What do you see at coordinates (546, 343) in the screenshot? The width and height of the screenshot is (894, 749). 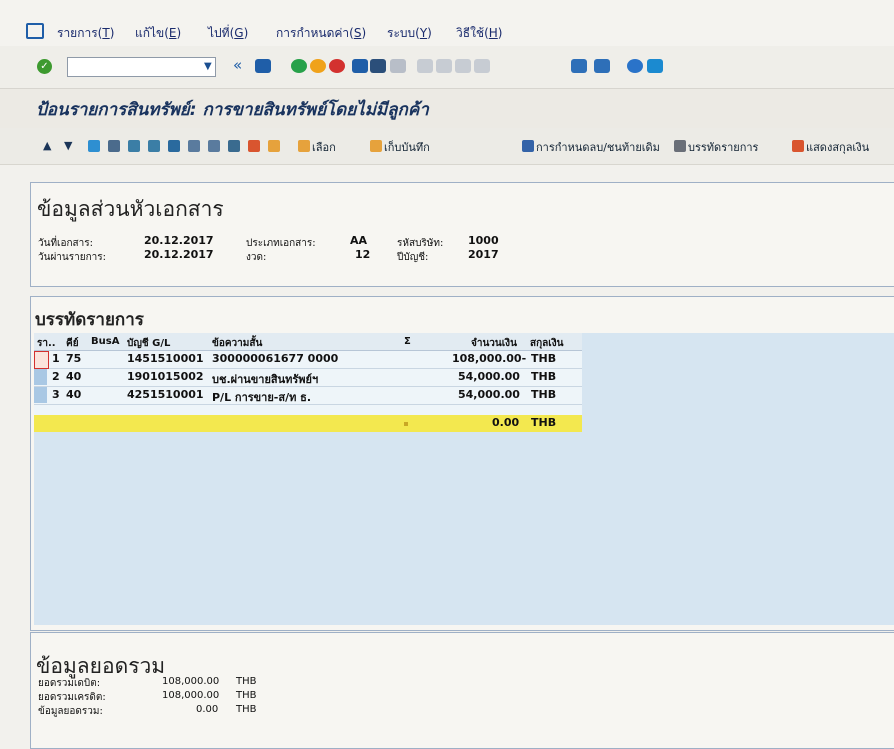 I see `col-currency: สกุลเงิน` at bounding box center [546, 343].